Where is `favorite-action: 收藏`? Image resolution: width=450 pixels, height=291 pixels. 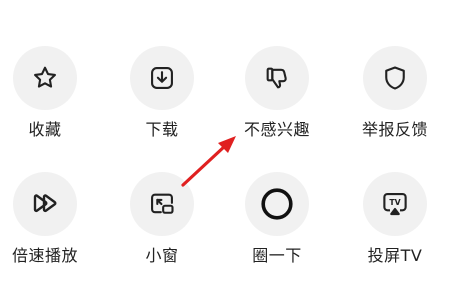 favorite-action: 收藏 is located at coordinates (50, 101).